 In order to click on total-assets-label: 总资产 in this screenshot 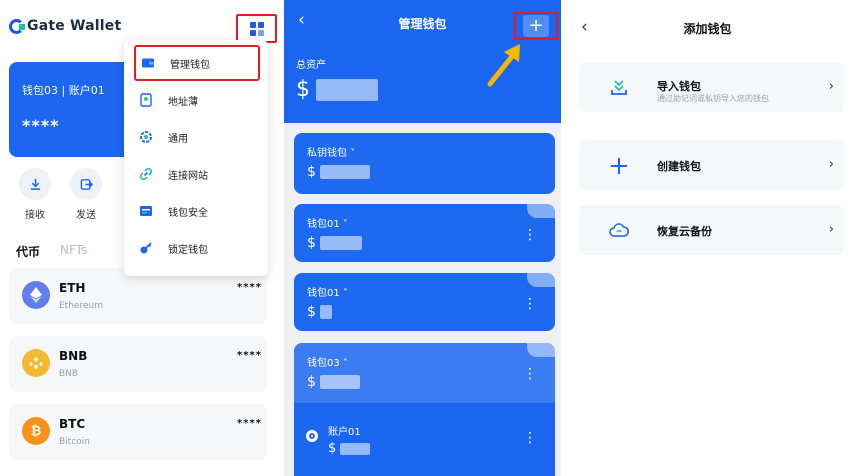, I will do `click(311, 65)`.